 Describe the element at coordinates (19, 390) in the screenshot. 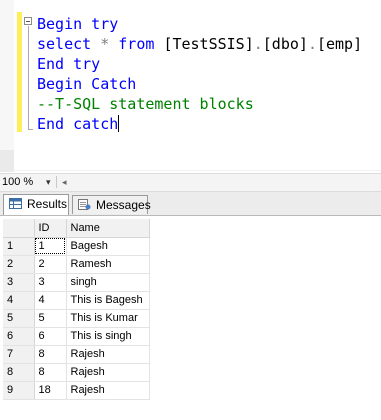

I see `row-number: 9` at that location.